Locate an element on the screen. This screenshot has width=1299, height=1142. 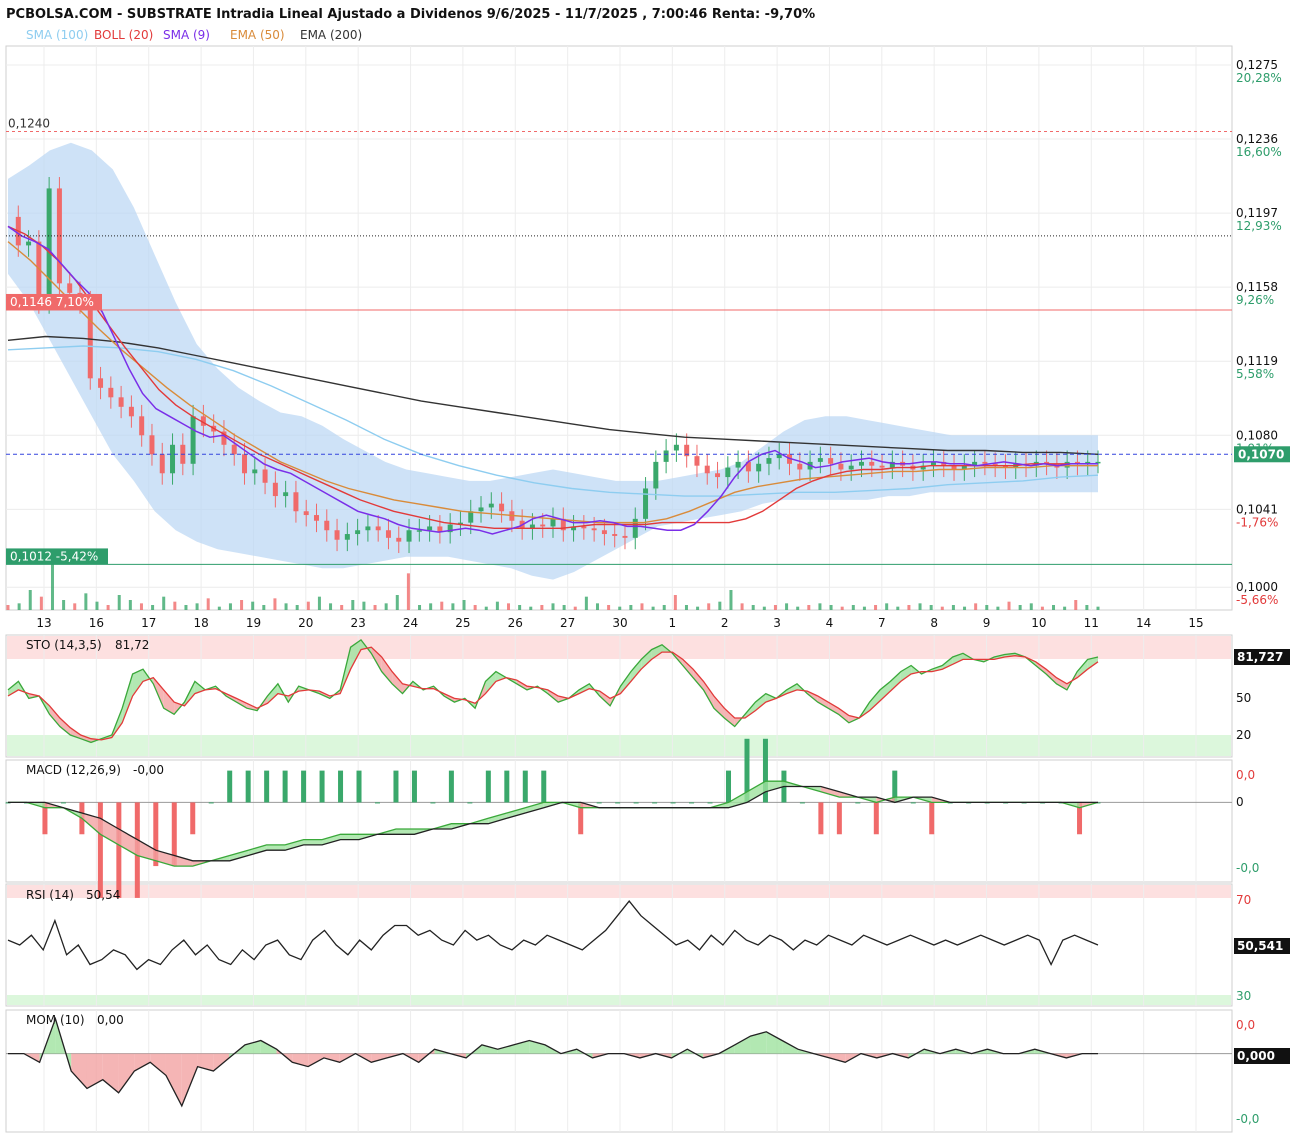
macd-tick-bottom: -0,0 is located at coordinates (1247, 868).